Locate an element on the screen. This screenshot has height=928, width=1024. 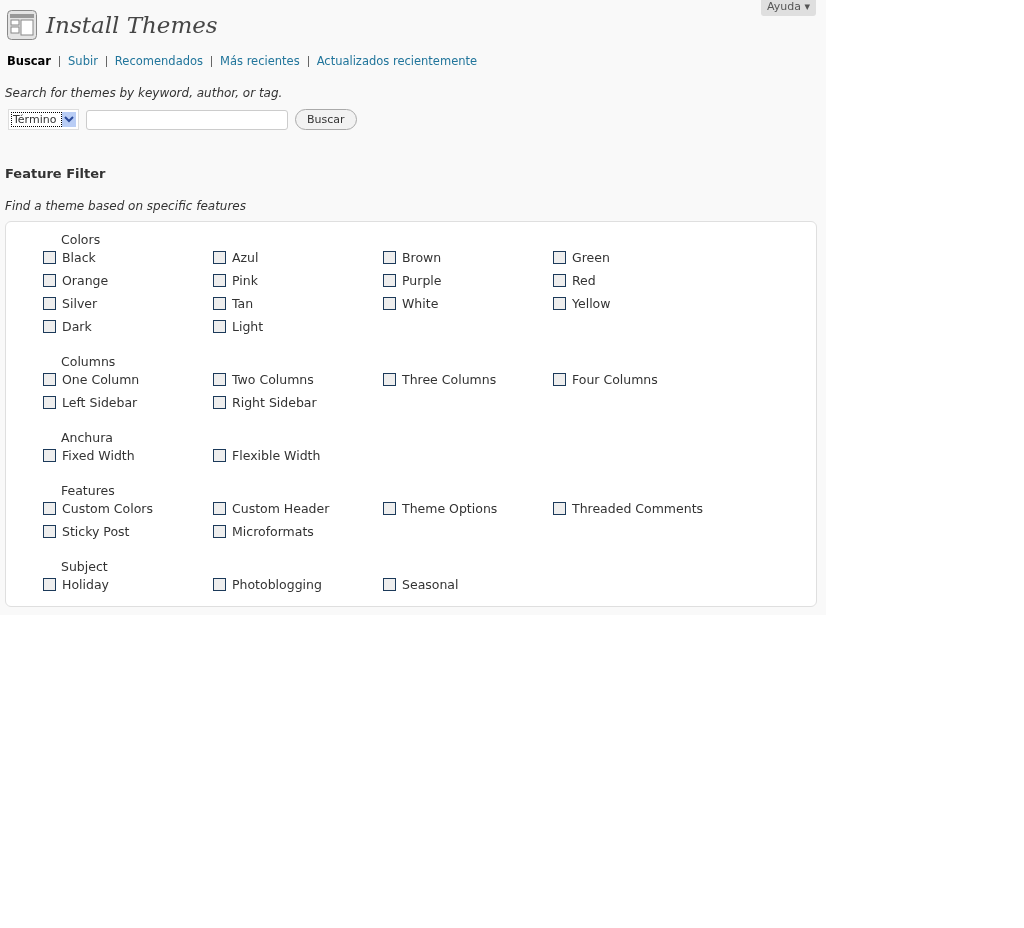
checkbox-label: Green is located at coordinates (591, 257).